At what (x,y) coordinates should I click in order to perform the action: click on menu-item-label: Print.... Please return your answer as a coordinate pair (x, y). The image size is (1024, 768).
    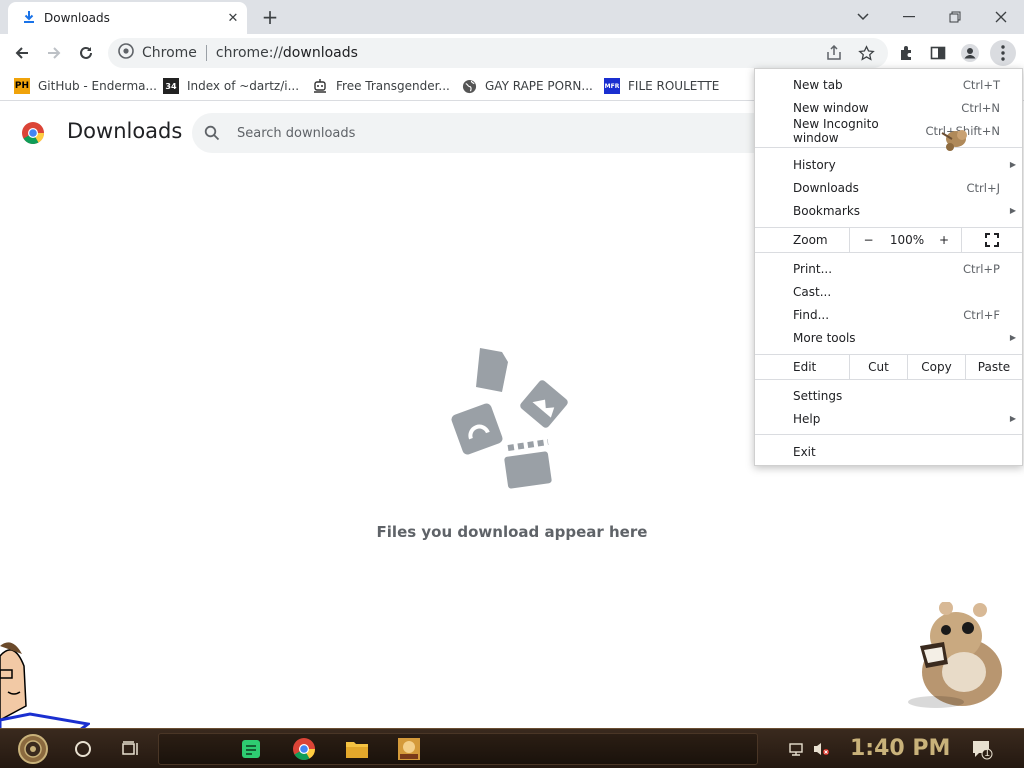
    Looking at the image, I should click on (813, 268).